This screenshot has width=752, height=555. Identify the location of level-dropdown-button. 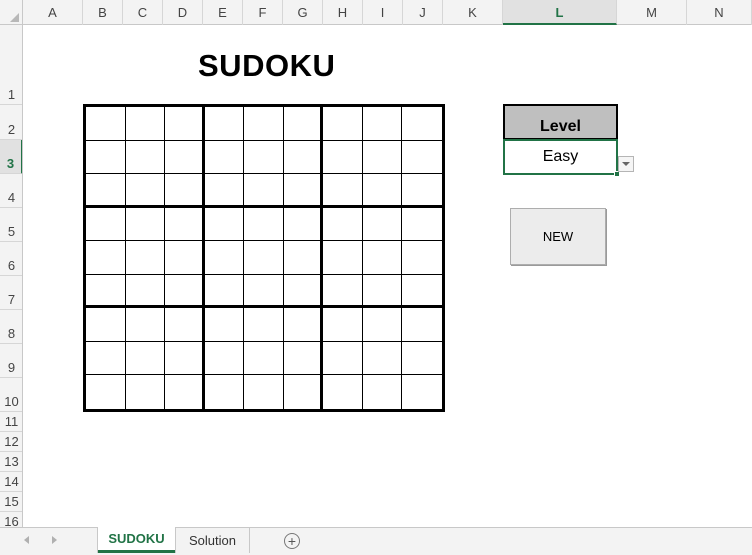
(626, 164).